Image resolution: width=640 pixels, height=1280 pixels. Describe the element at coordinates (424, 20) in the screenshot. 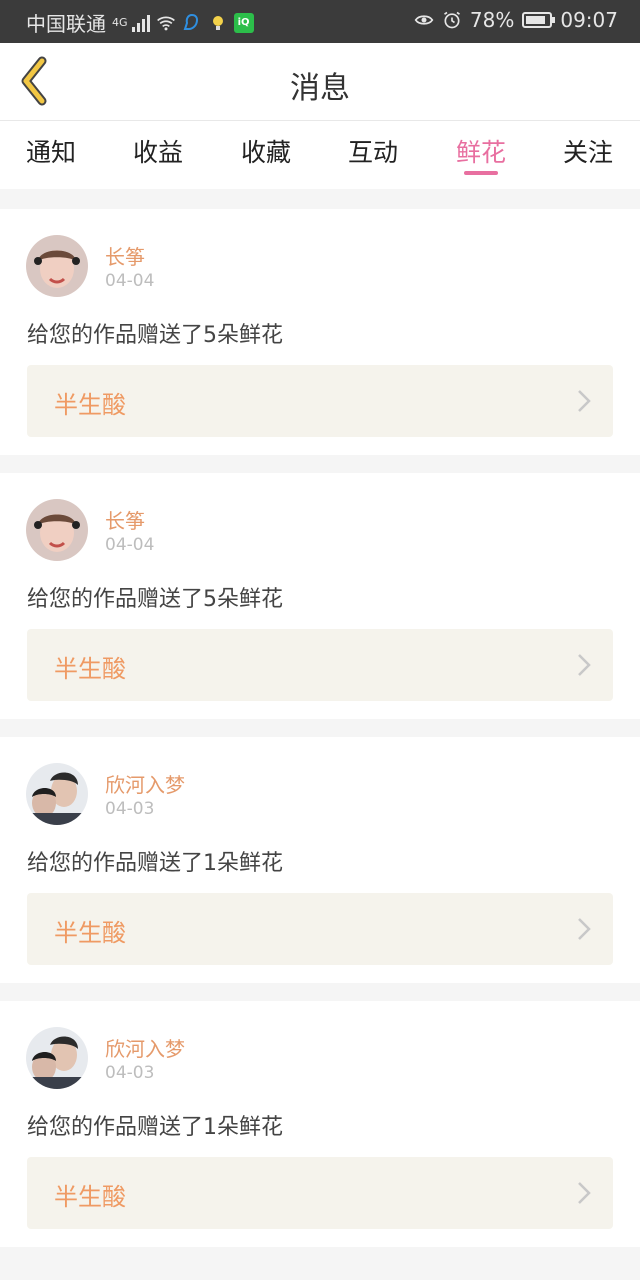

I see `eye-icon` at that location.